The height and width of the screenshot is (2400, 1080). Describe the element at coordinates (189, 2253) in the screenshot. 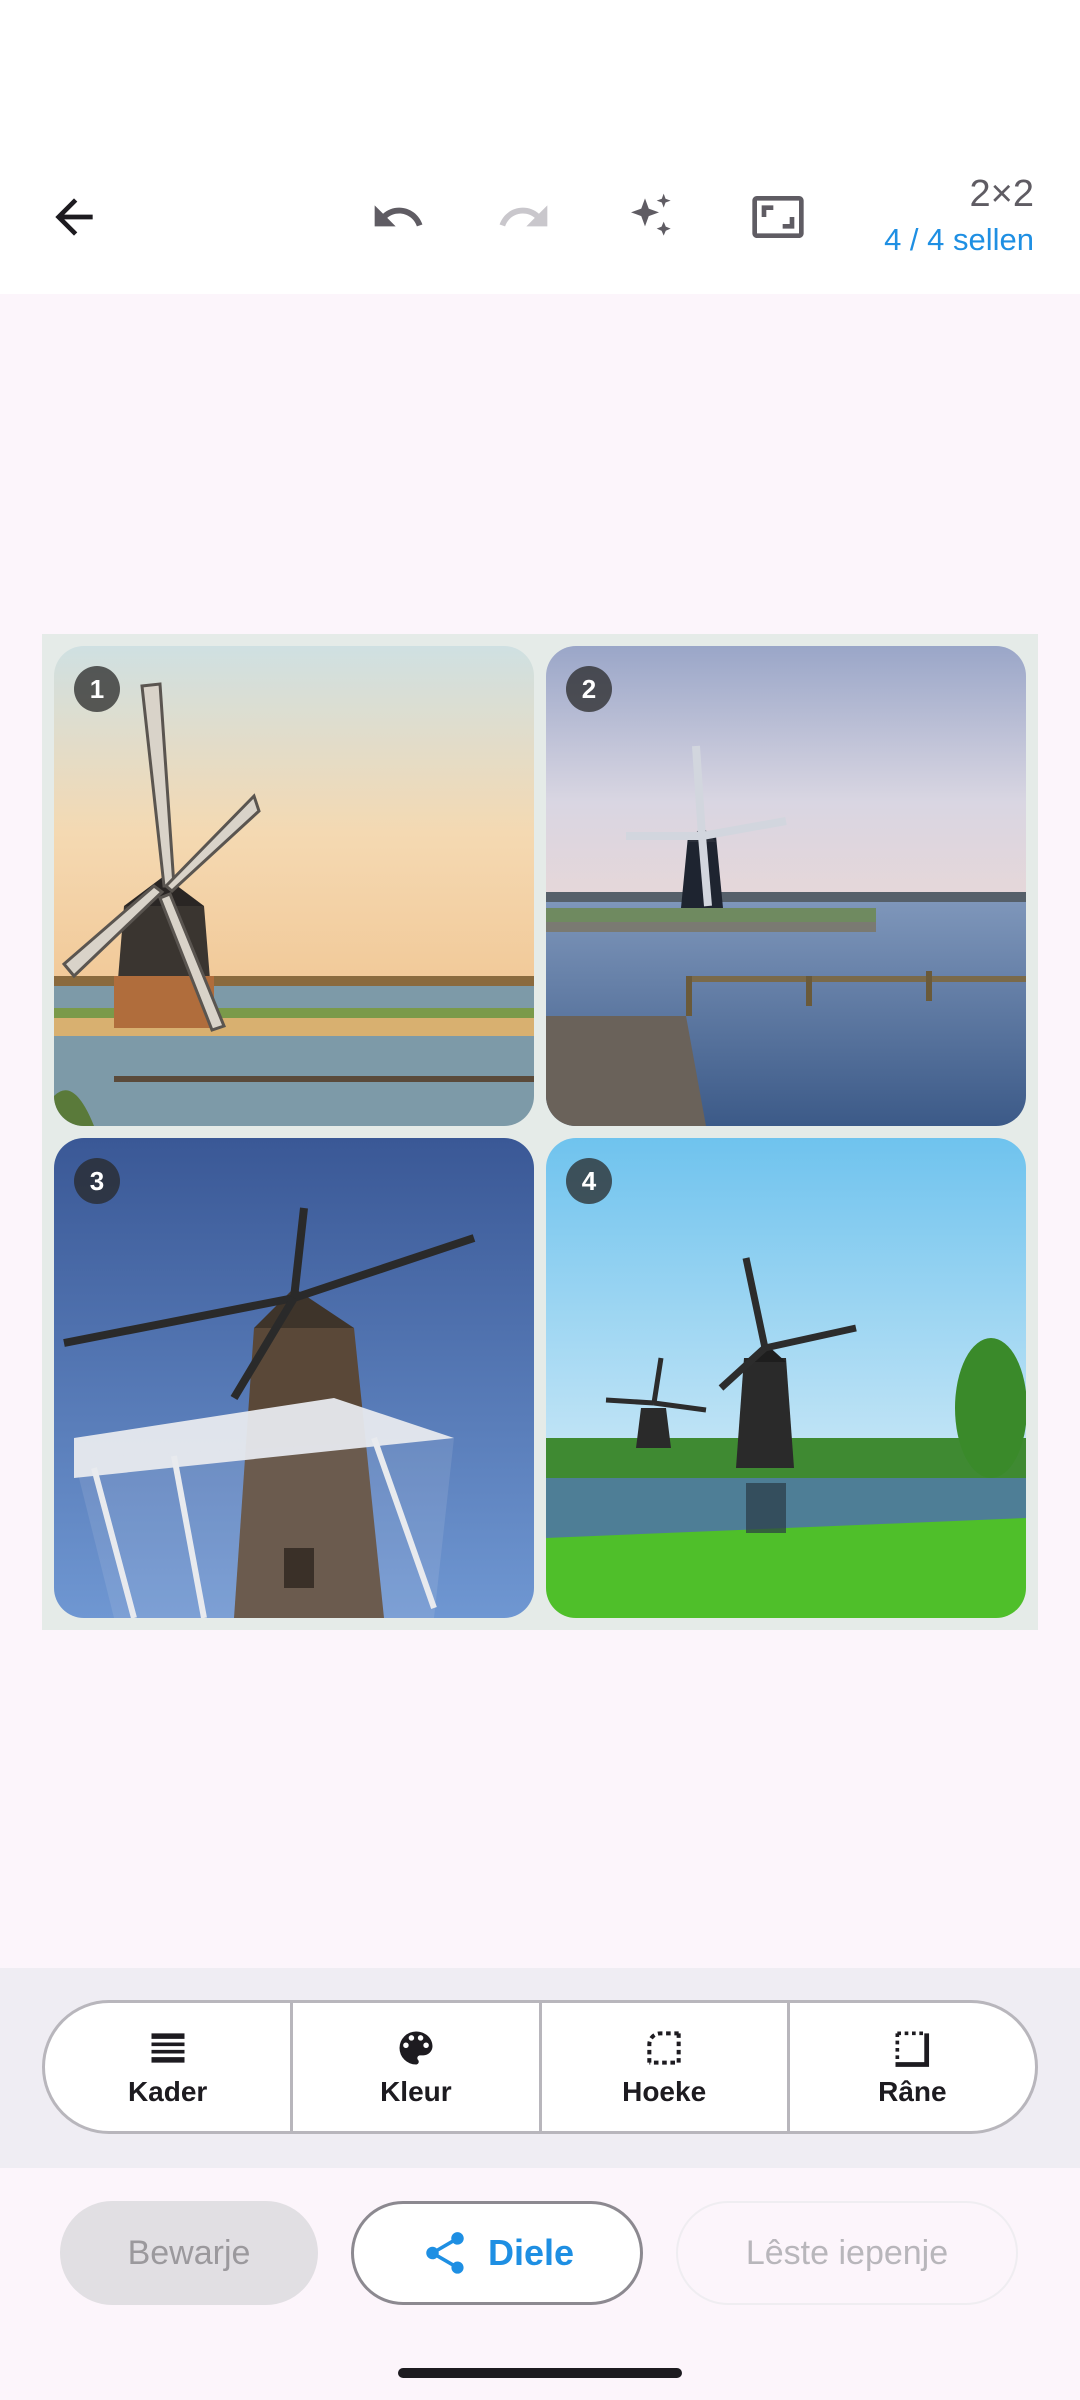

I see `save-button: Bewarje` at that location.